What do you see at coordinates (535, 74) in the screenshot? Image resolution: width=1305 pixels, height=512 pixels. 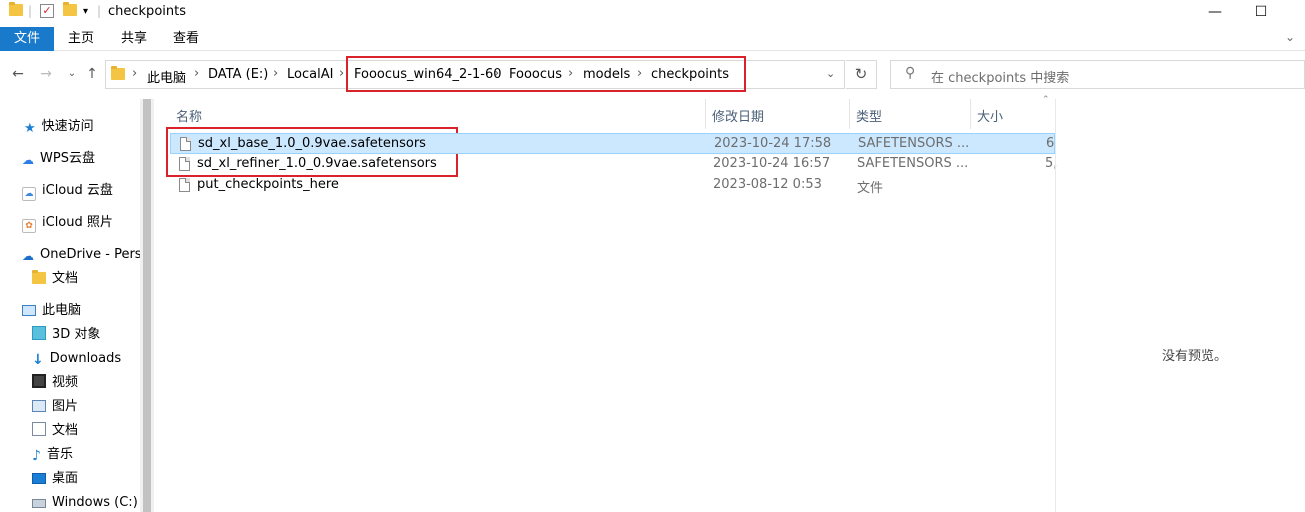 I see `breadcrumb-fooocus: Fooocus` at bounding box center [535, 74].